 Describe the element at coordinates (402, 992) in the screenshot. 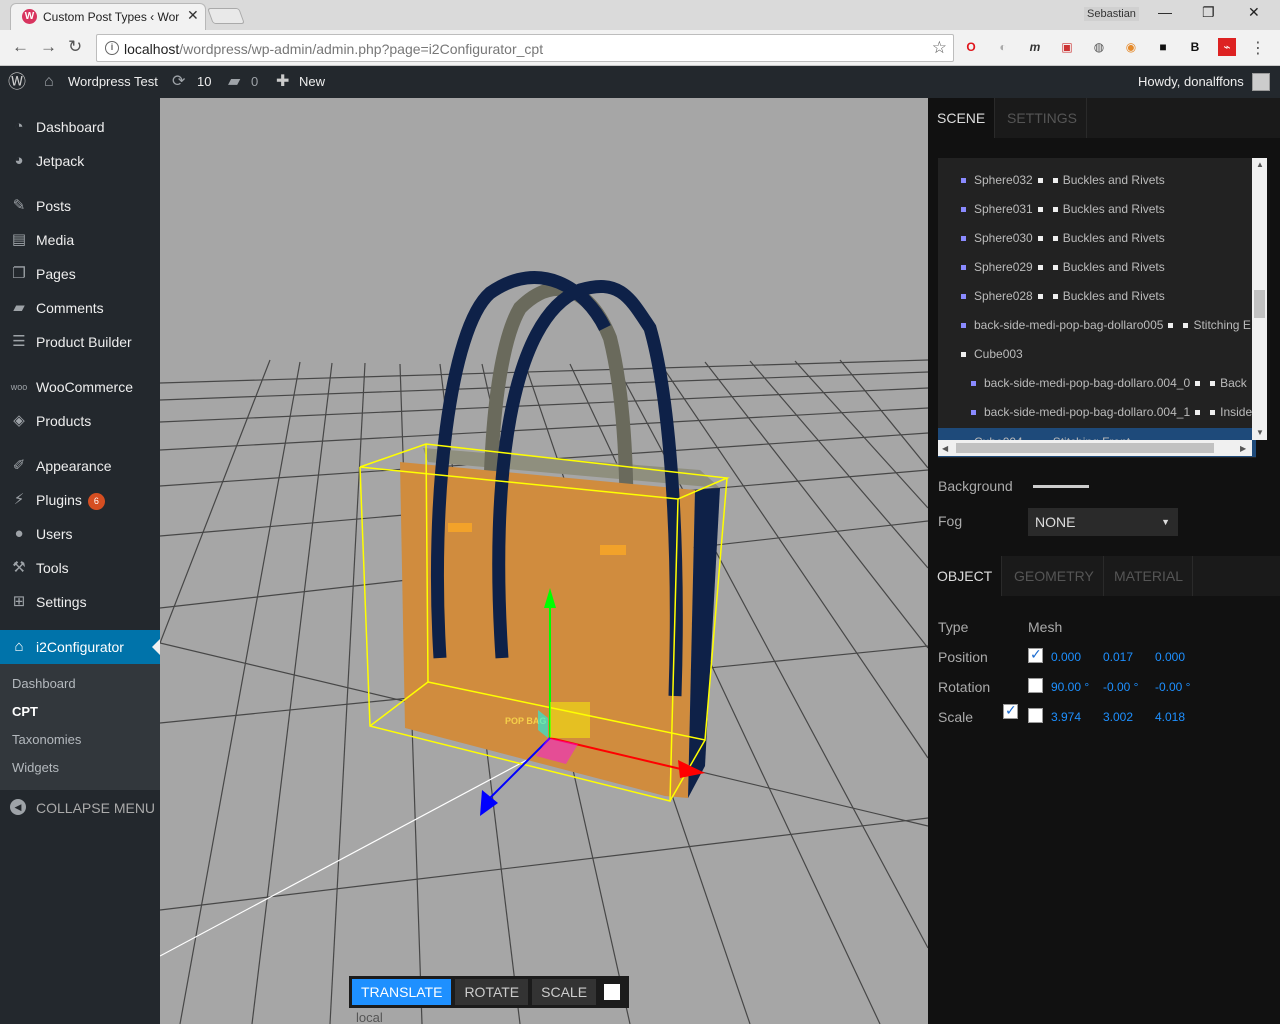

I see `translate-button: TRANSLATE` at that location.